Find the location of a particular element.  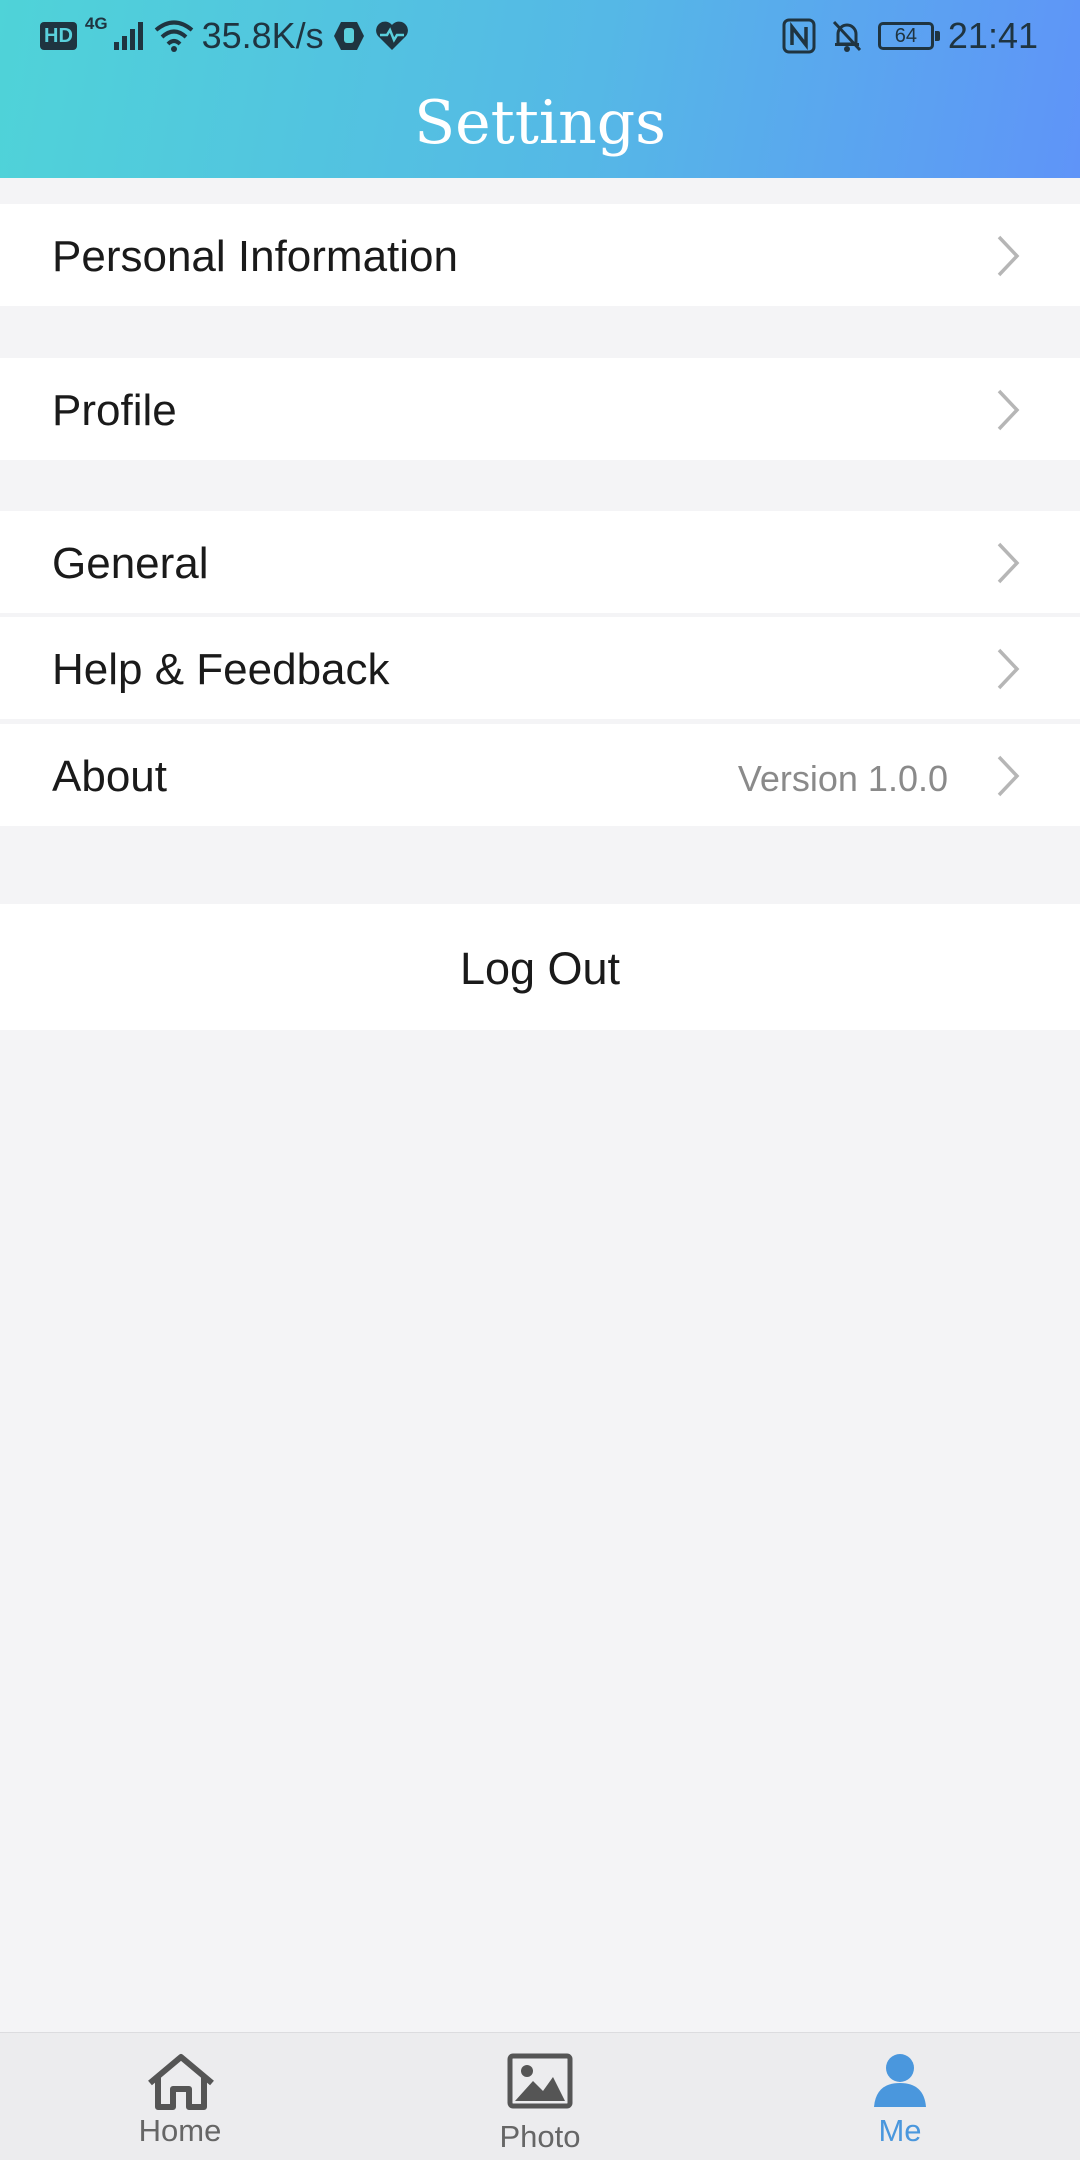

status-left: HD 4G 35.8K/s is located at coordinates (225, 36).